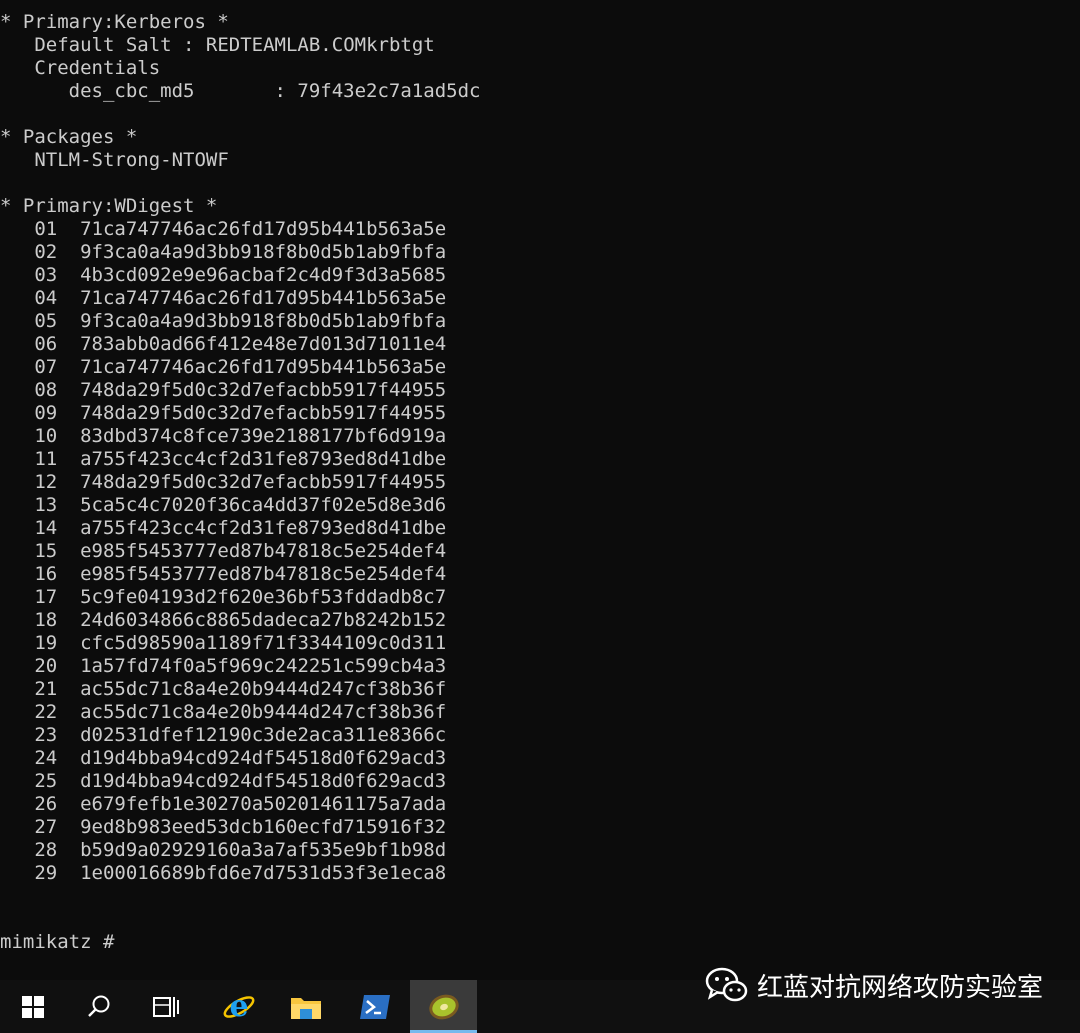  What do you see at coordinates (46, 413) in the screenshot?
I see `hash-index: 09` at bounding box center [46, 413].